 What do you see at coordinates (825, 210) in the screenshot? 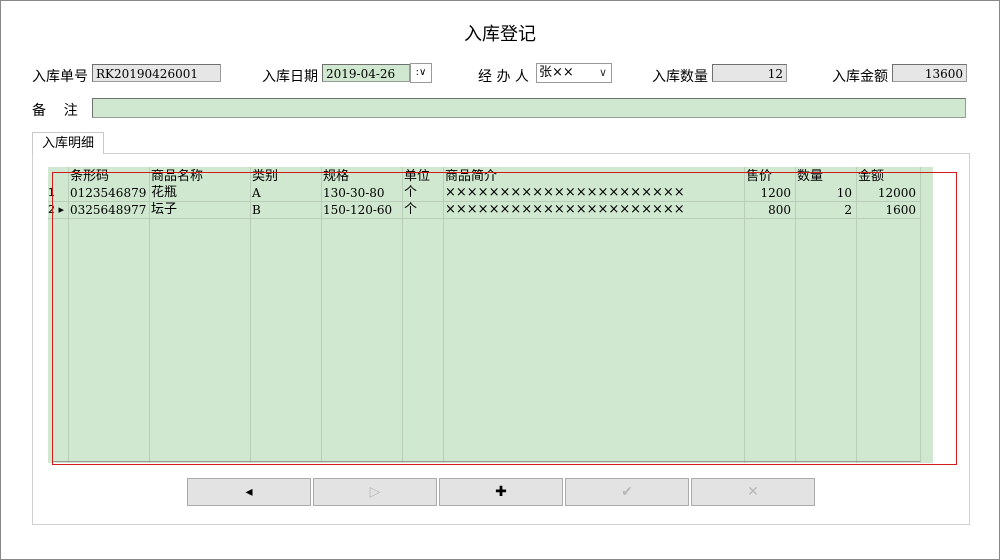
I see `cell-qty: 2` at bounding box center [825, 210].